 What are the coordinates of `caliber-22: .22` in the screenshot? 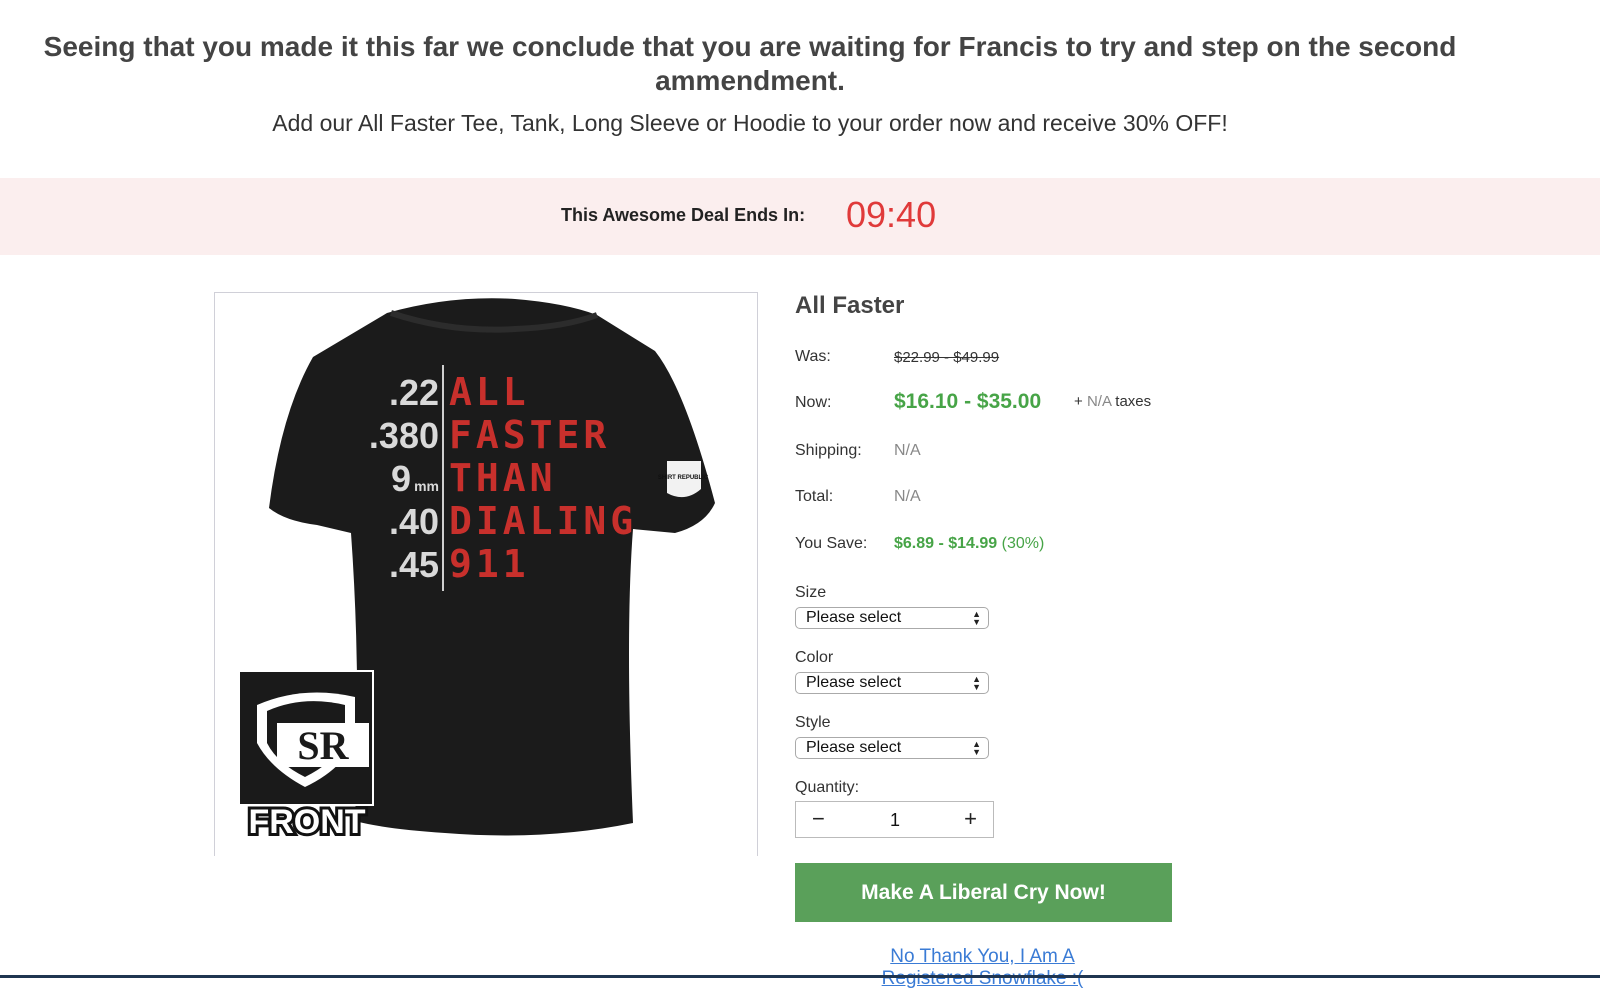 It's located at (414, 392).